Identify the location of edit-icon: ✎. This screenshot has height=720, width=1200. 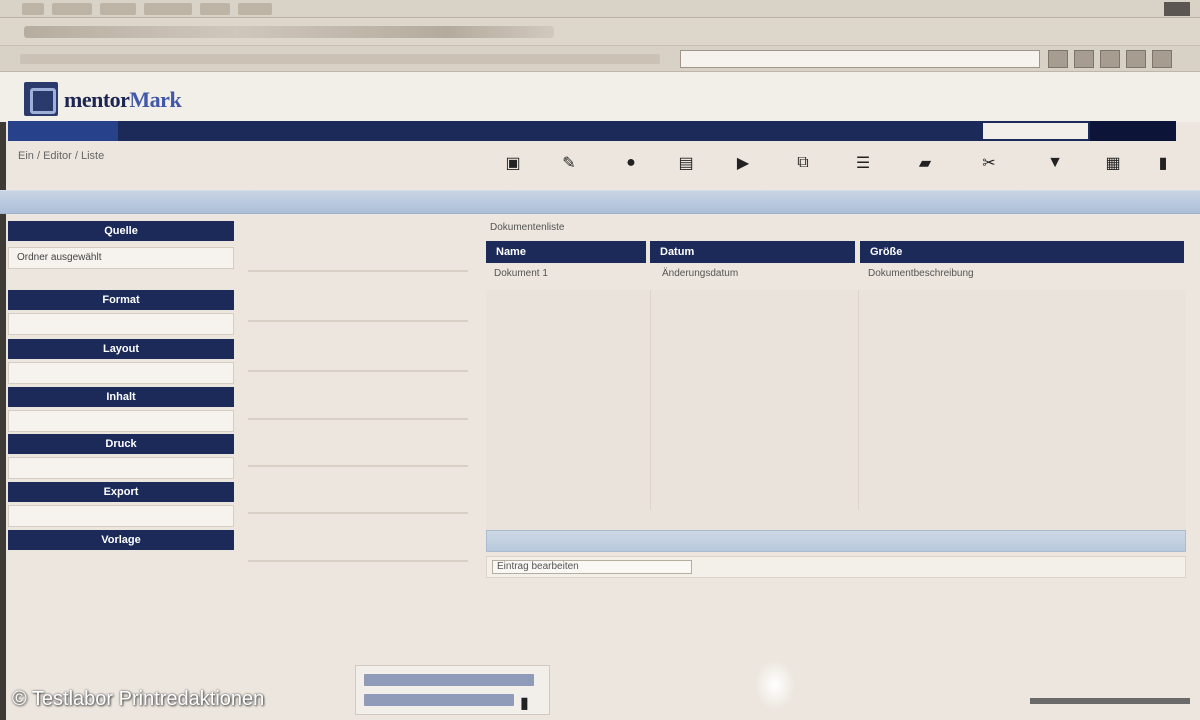
(569, 163).